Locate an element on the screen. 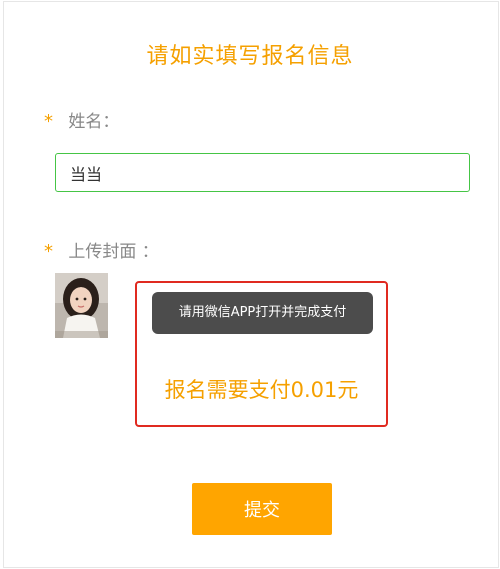 This screenshot has height=569, width=500. payment-amount-text: 报名需要支付0.01元 is located at coordinates (261, 390).